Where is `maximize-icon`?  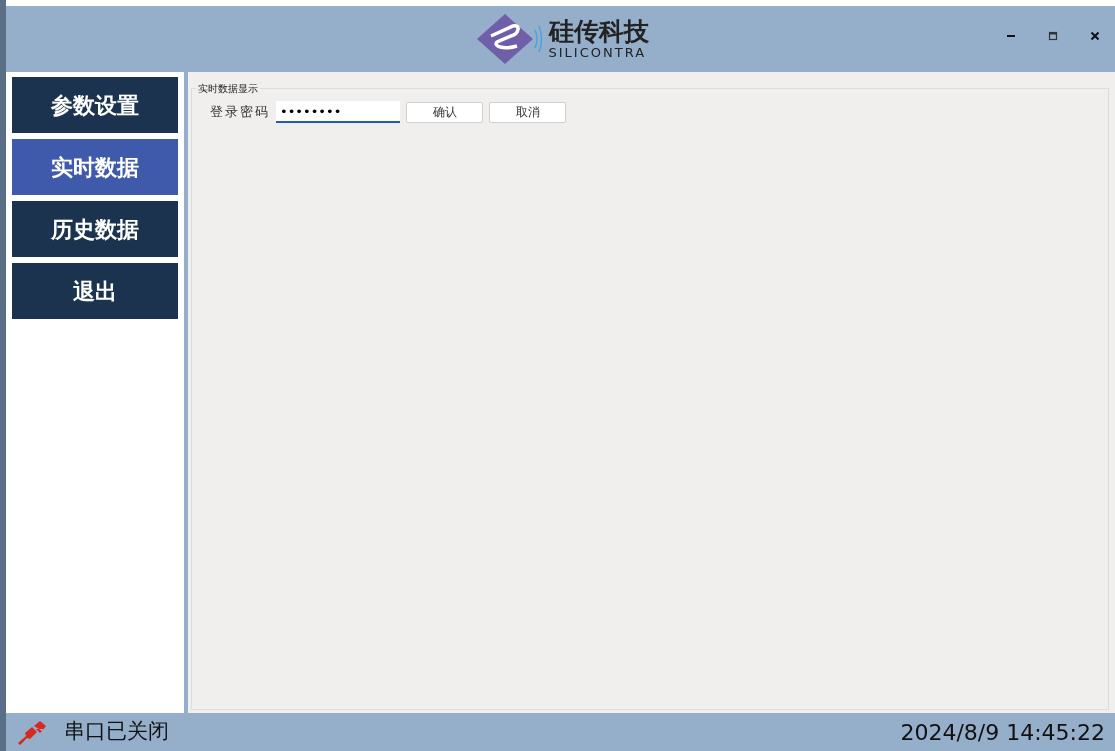
maximize-icon is located at coordinates (1053, 36).